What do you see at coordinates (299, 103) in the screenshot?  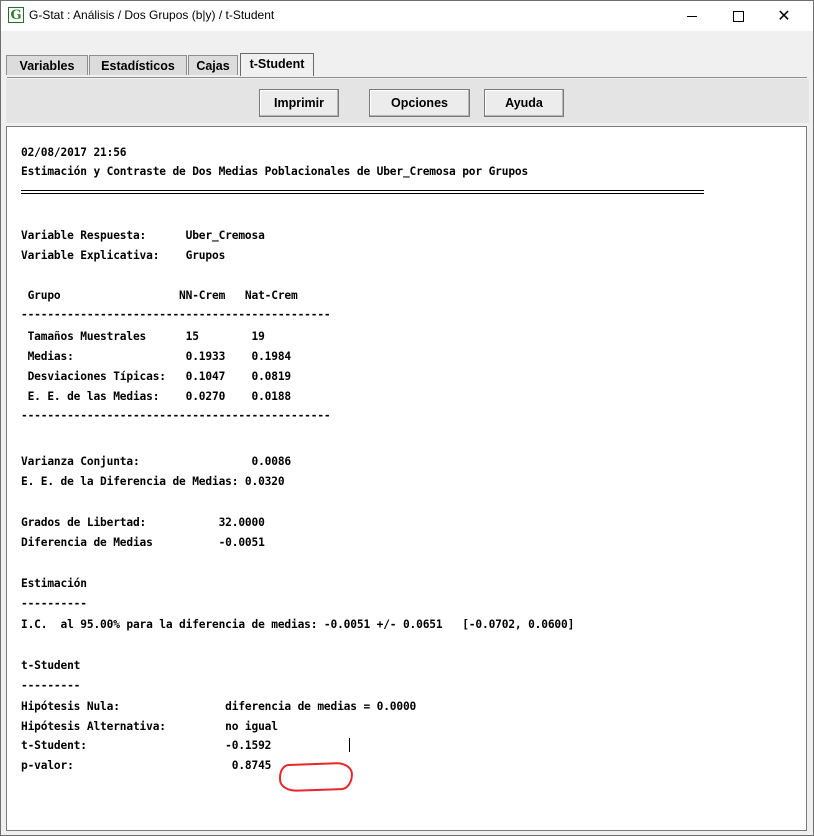 I see `print-button: Imprimir` at bounding box center [299, 103].